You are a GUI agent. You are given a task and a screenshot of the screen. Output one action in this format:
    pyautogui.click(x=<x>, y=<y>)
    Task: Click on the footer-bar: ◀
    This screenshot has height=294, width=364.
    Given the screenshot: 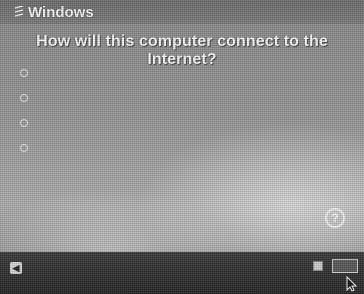 What is the action you would take?
    pyautogui.click(x=182, y=273)
    